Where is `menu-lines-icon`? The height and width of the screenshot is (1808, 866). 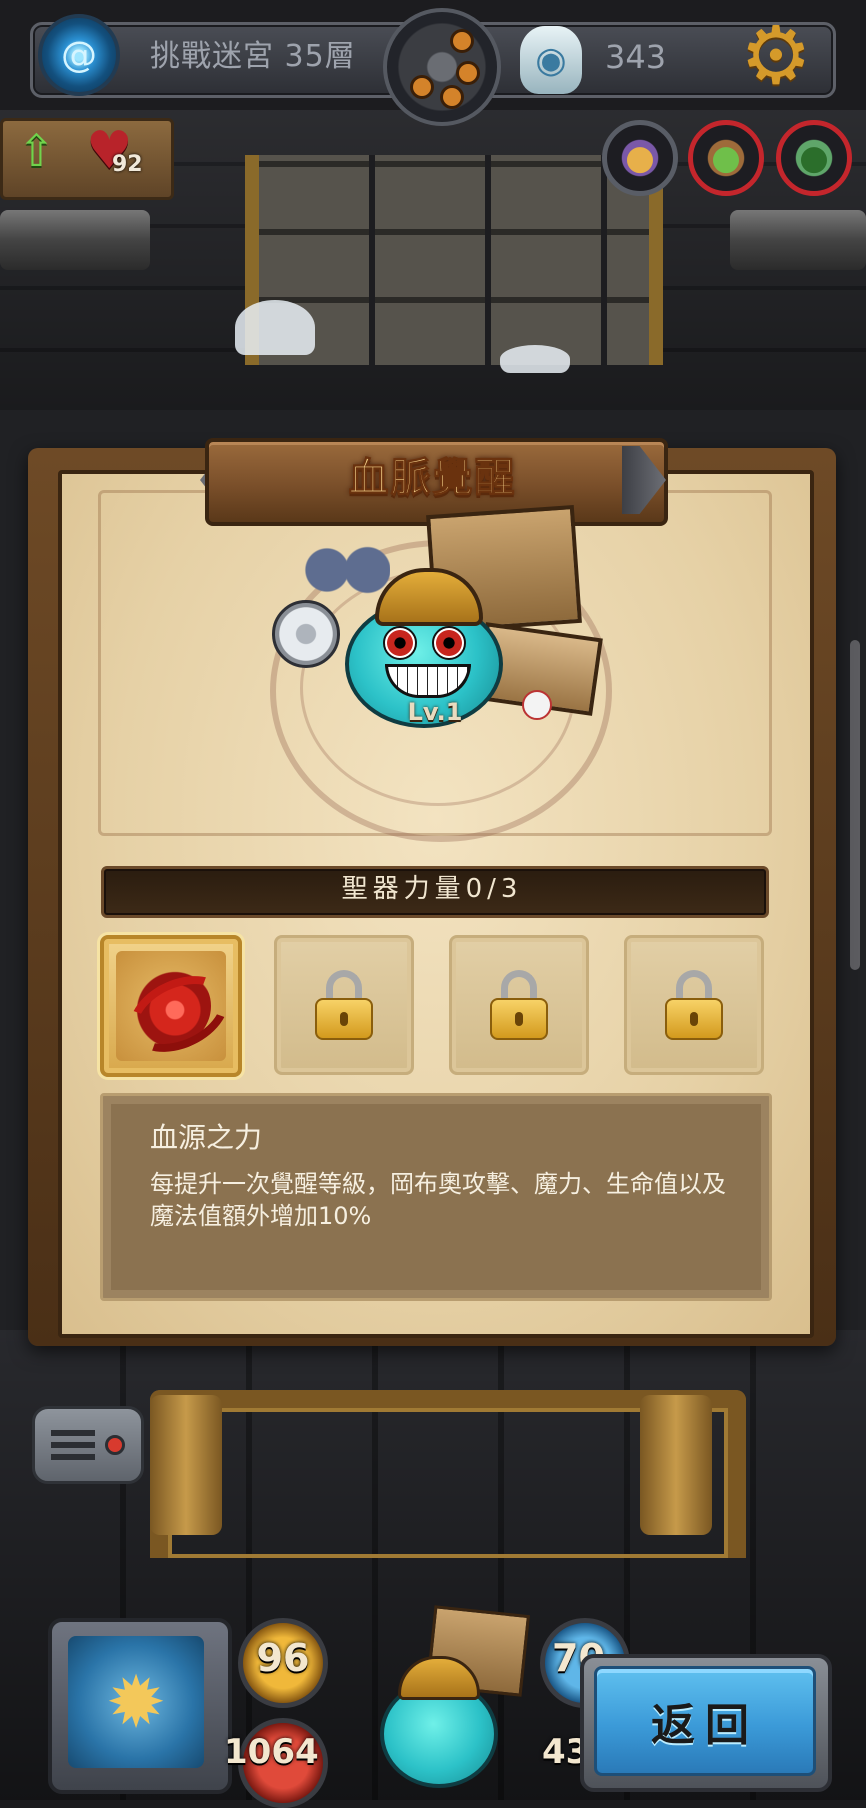
menu-lines-icon is located at coordinates (73, 1445).